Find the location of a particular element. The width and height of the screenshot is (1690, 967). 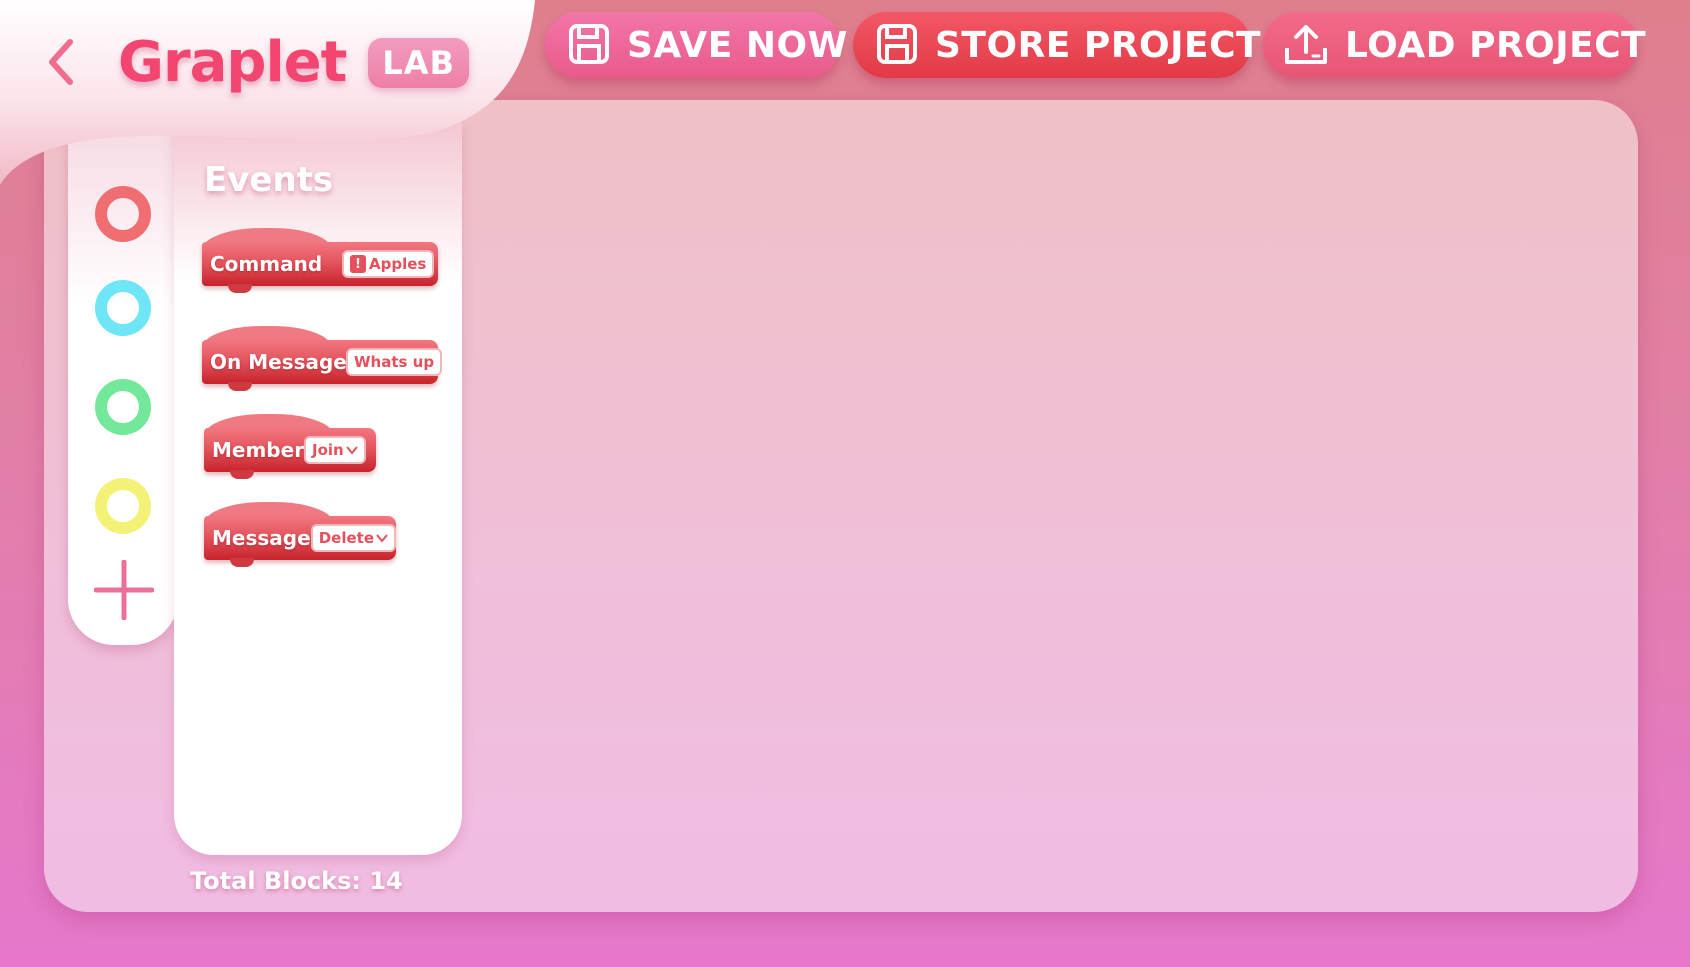

app-brand: Graplet LAB is located at coordinates (293, 62).